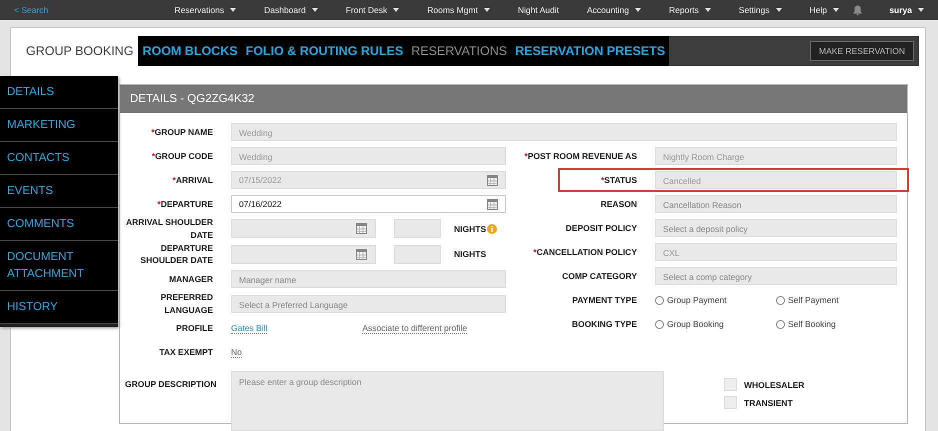 This screenshot has width=938, height=431. I want to click on bell-icon, so click(857, 10).